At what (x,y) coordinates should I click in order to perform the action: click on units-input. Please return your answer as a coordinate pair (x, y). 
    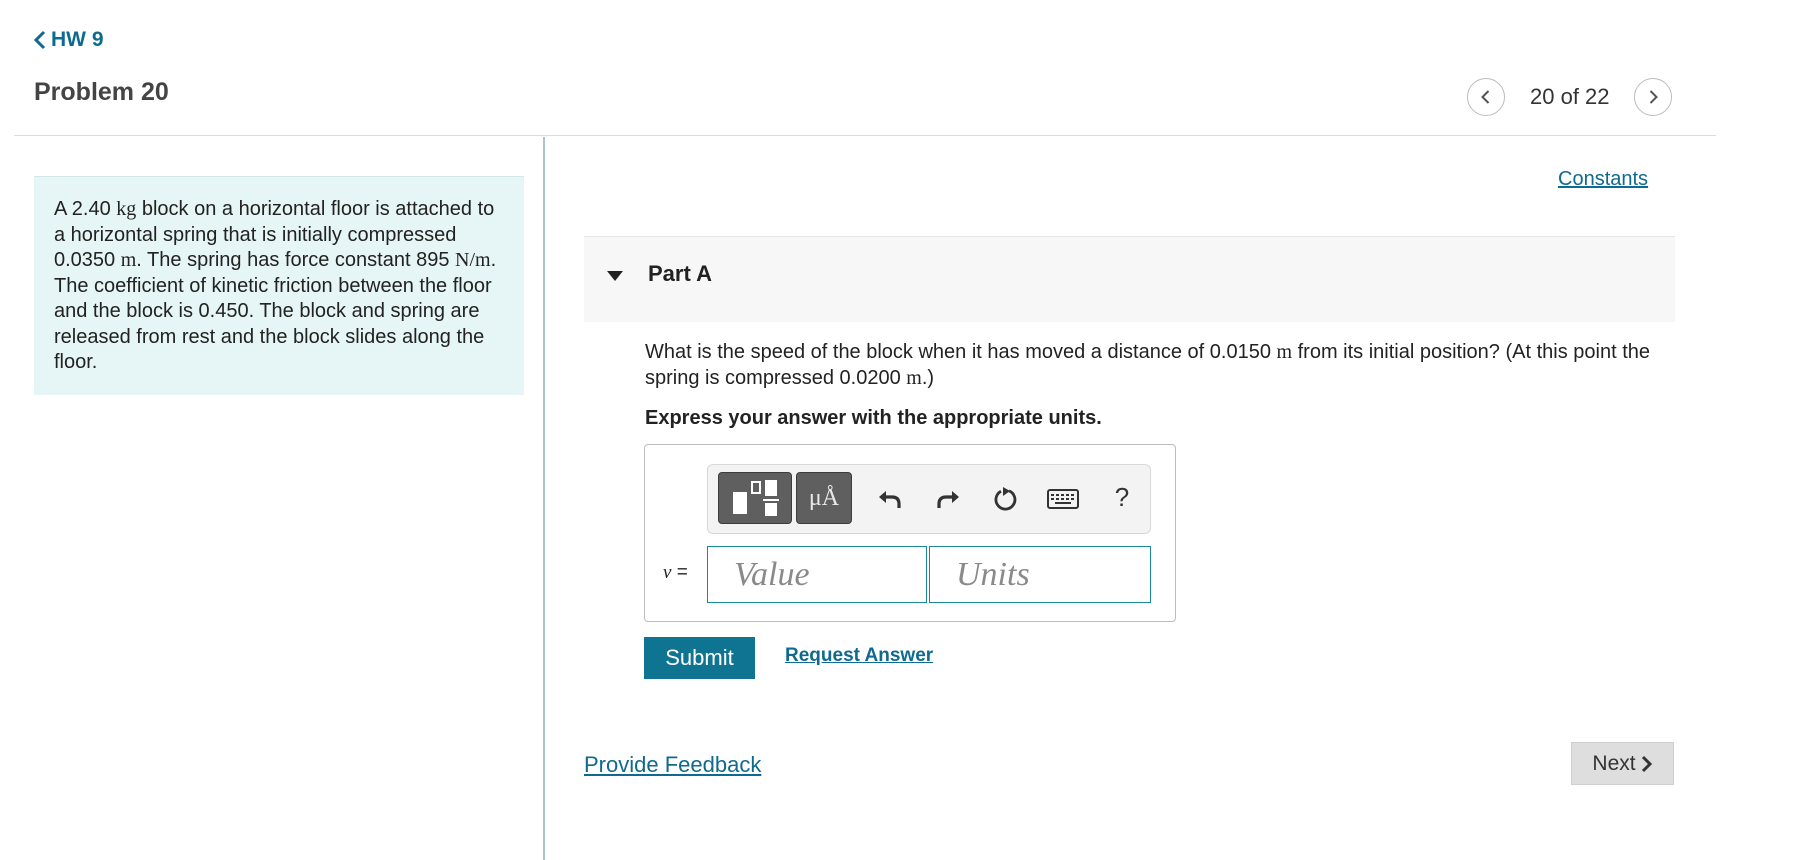
    Looking at the image, I should click on (1040, 574).